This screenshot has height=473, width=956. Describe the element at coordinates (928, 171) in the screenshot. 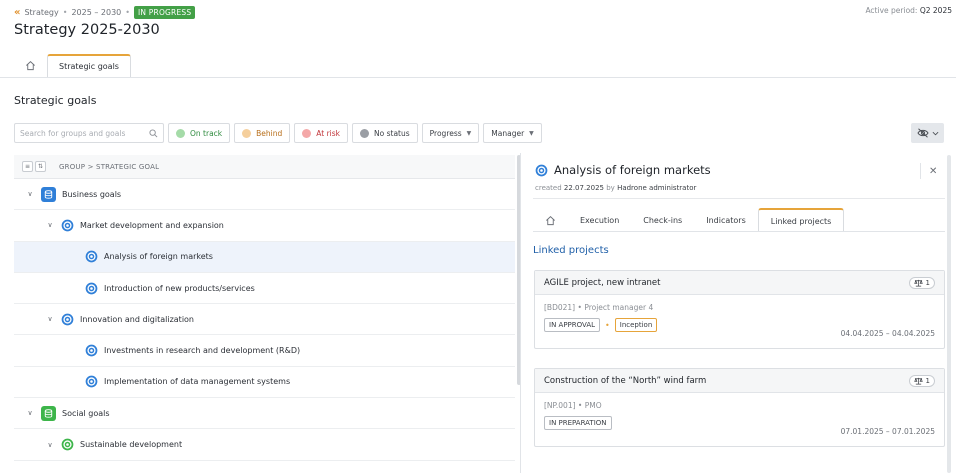

I see `close-button: ✕` at that location.